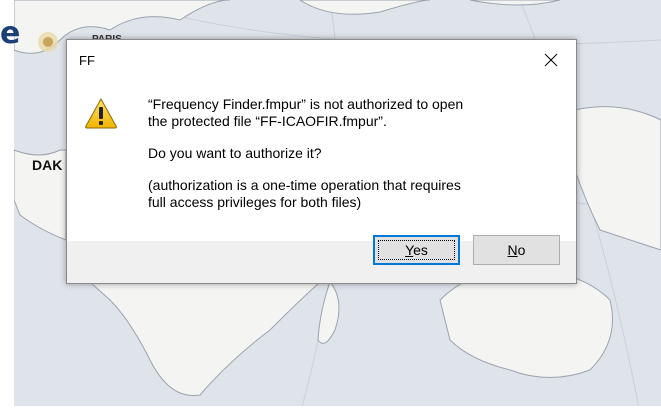 The height and width of the screenshot is (414, 661). I want to click on window-edge-bottom, so click(330, 410).